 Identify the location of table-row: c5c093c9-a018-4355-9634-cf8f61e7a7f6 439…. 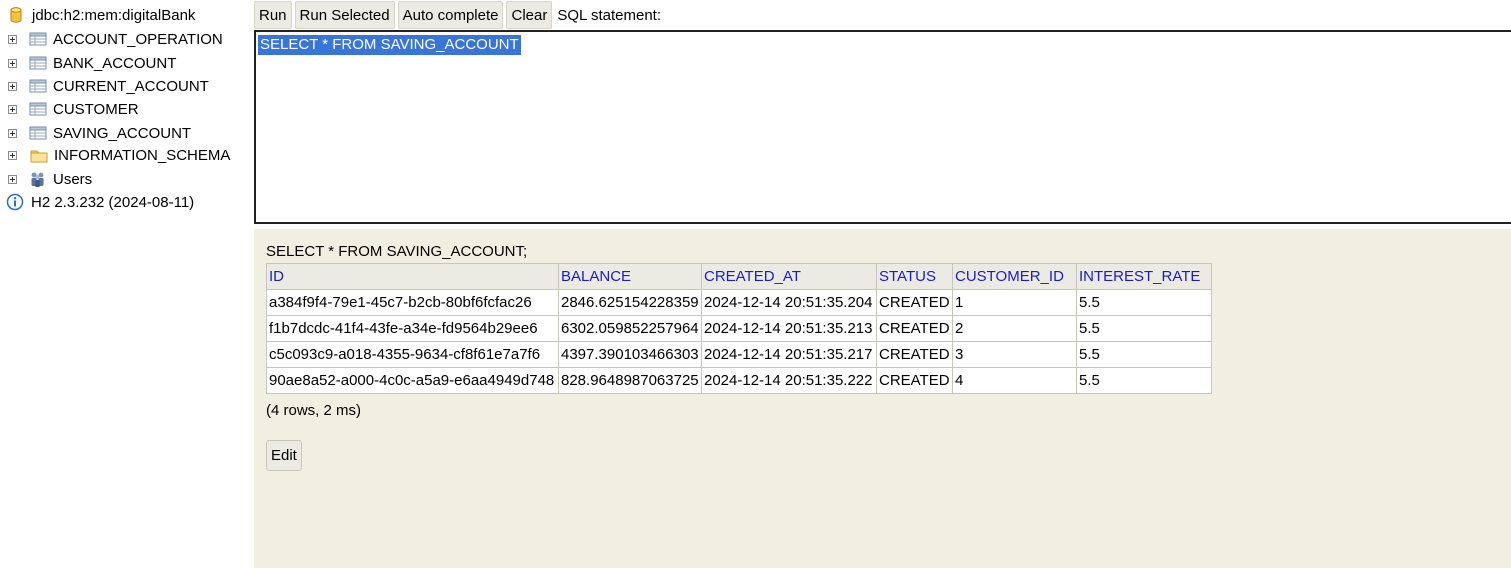
(739, 354).